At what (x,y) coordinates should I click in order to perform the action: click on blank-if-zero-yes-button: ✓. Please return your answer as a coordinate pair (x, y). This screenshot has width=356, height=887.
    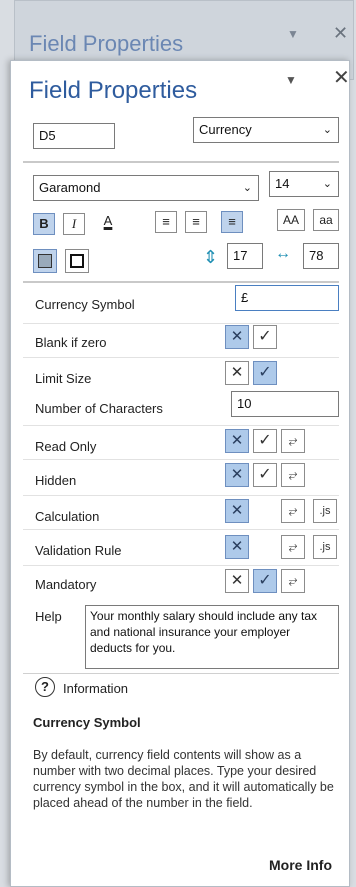
    Looking at the image, I should click on (265, 337).